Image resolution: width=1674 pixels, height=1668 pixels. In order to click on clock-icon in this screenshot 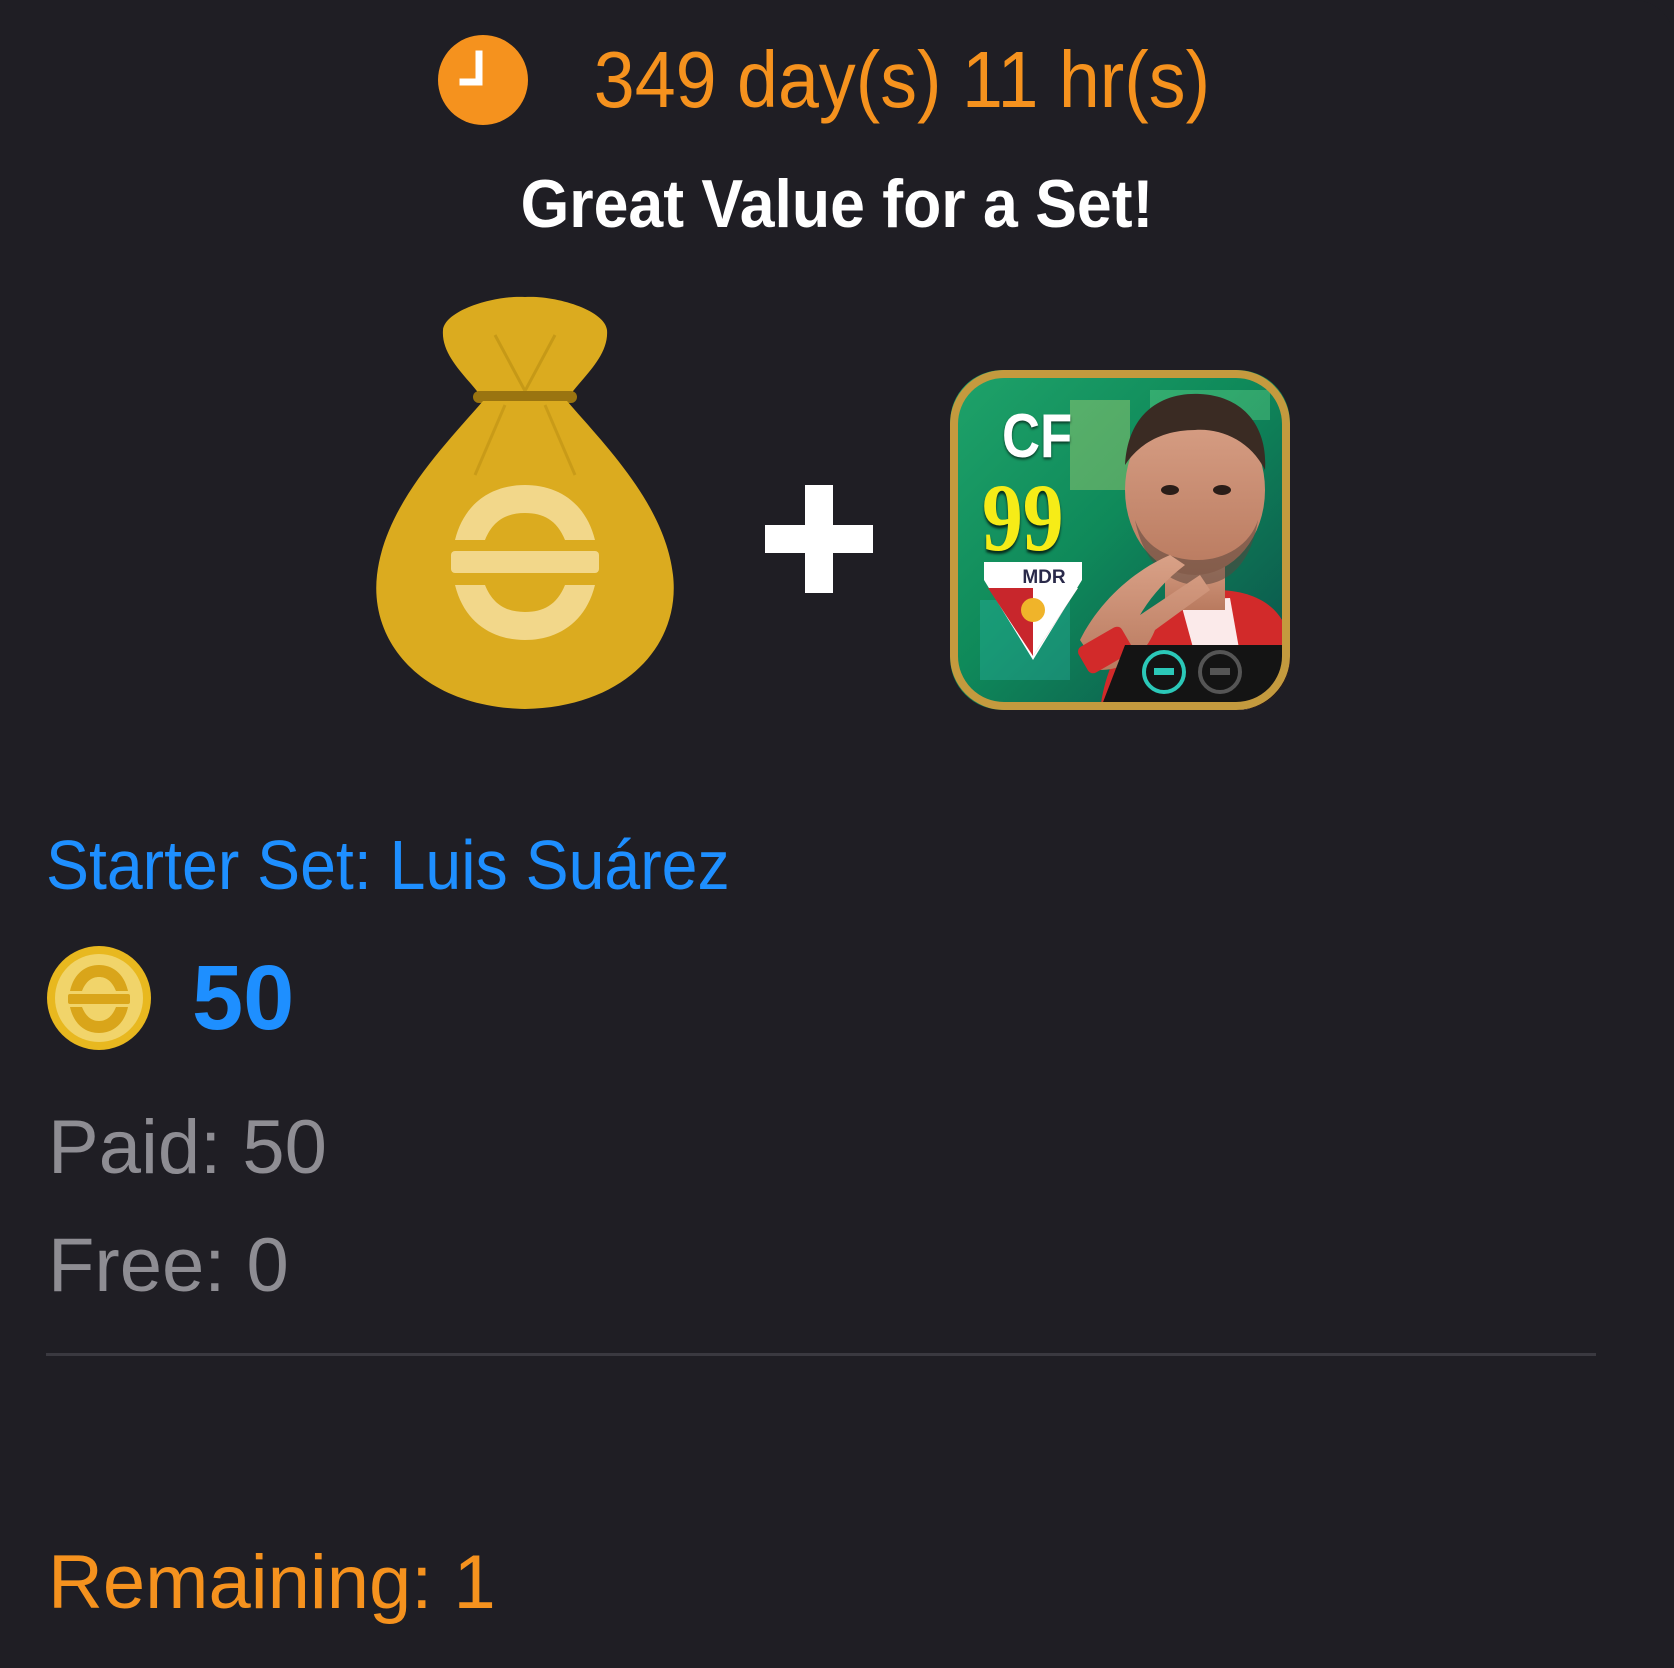, I will do `click(483, 80)`.